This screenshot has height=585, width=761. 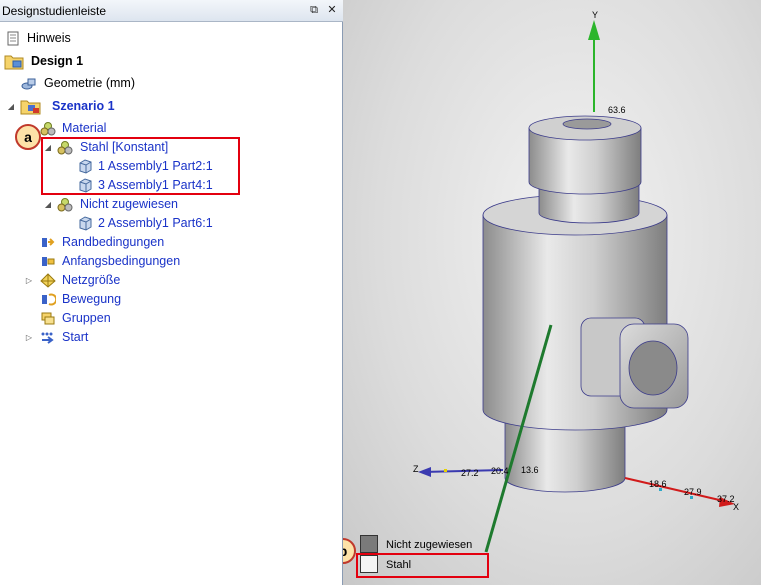 I want to click on x-tick-label: 37.2, so click(x=726, y=499).